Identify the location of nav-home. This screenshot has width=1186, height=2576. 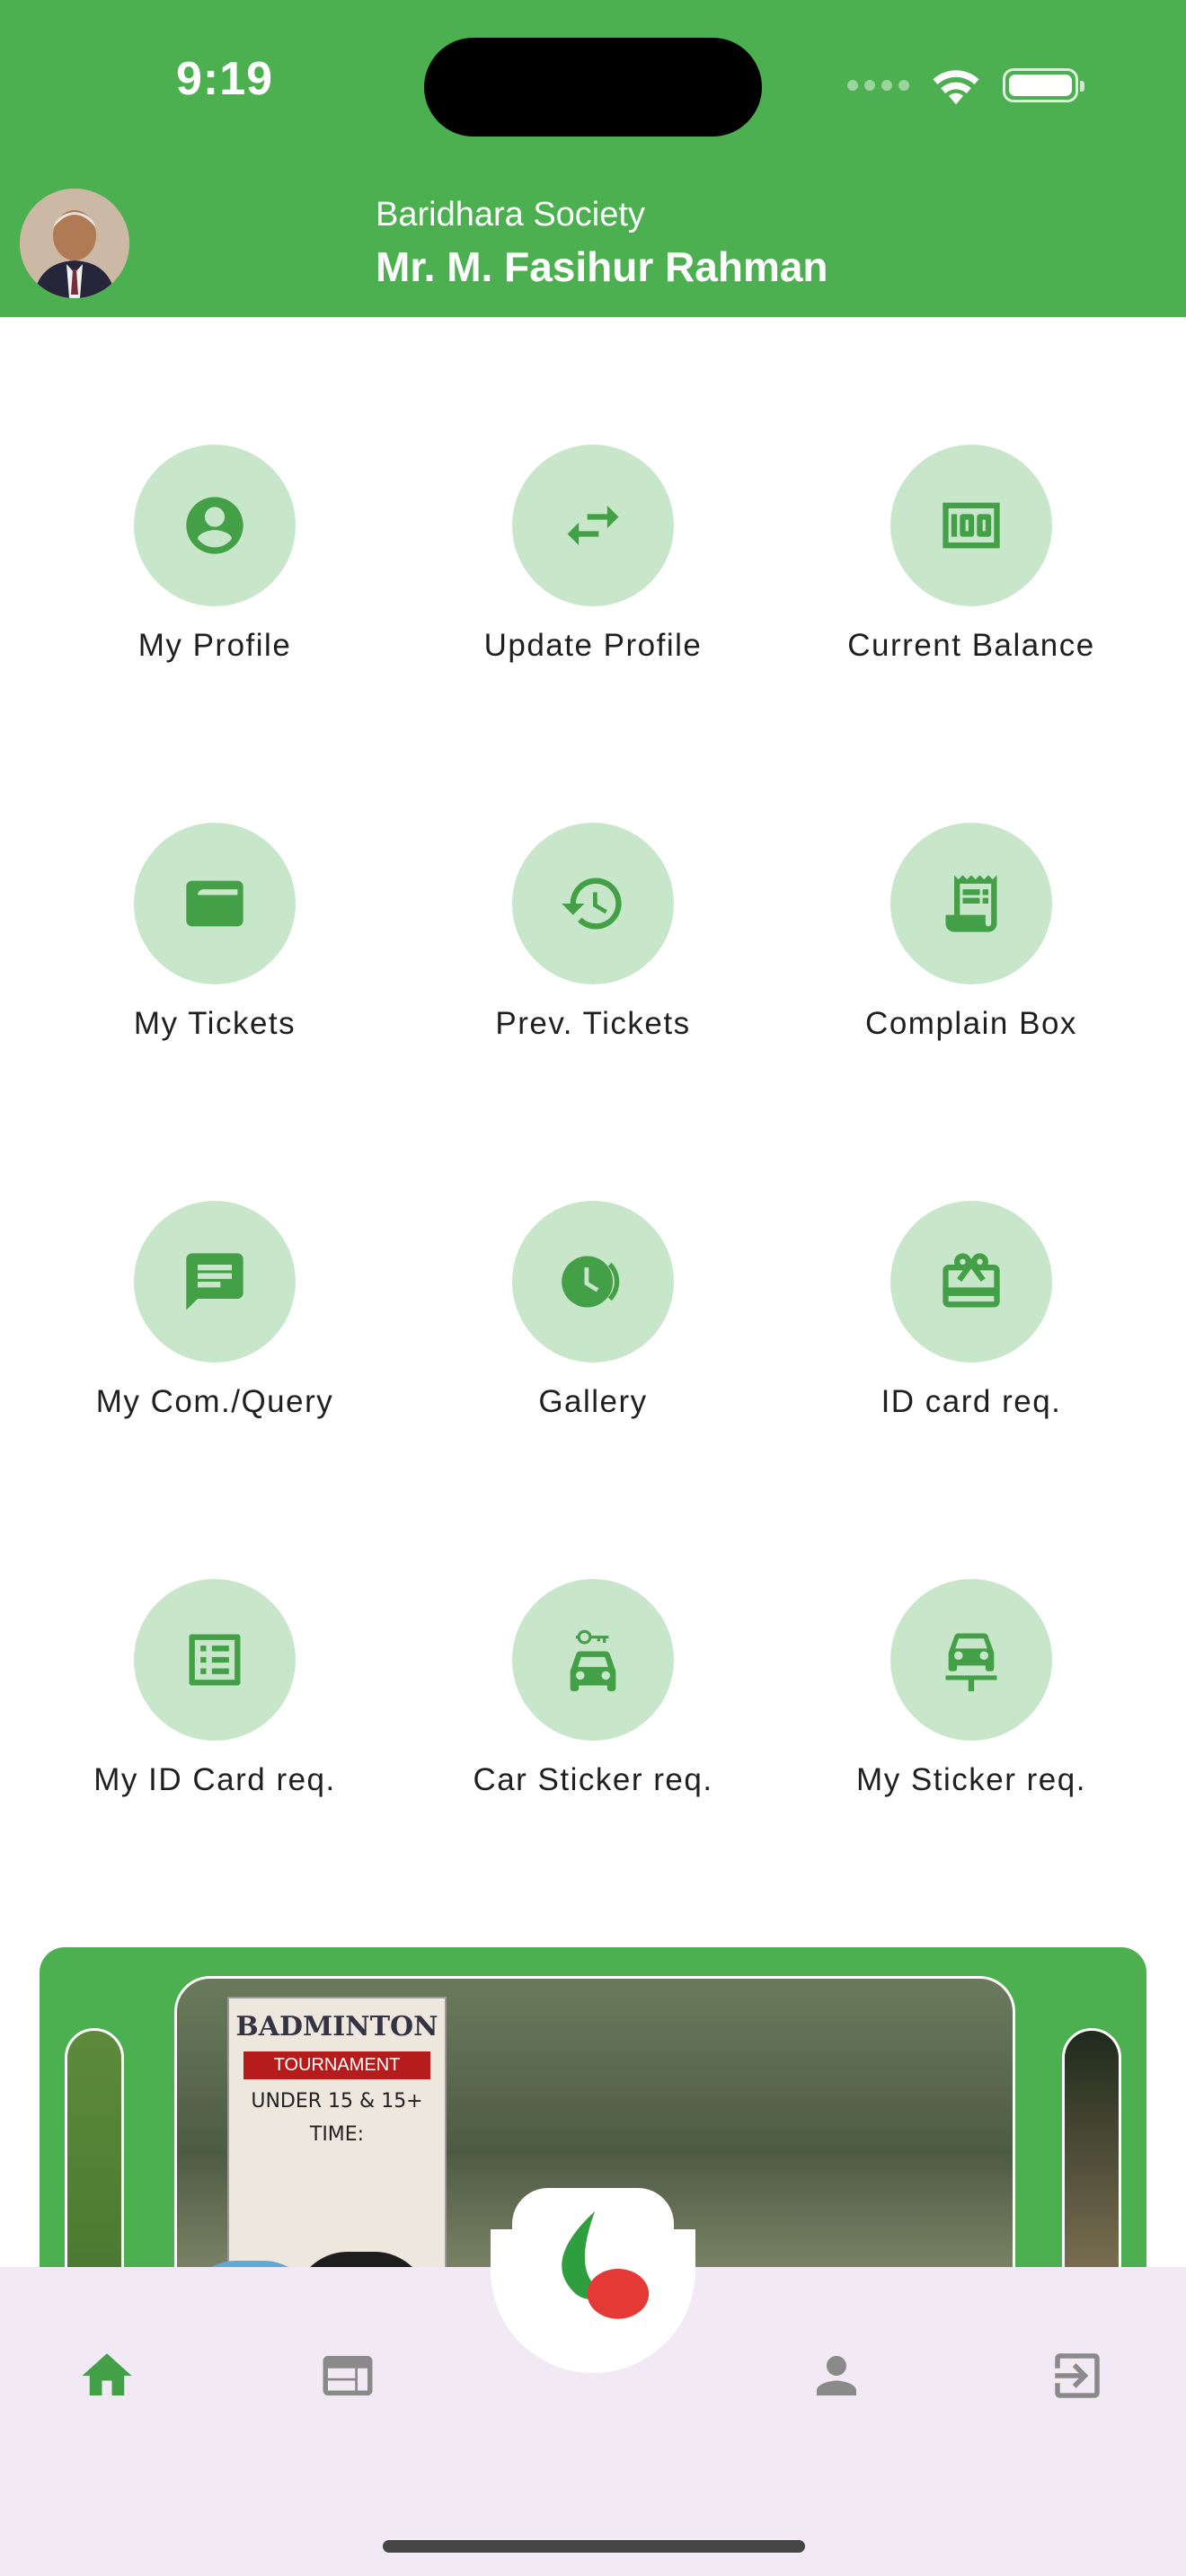
(106, 2375).